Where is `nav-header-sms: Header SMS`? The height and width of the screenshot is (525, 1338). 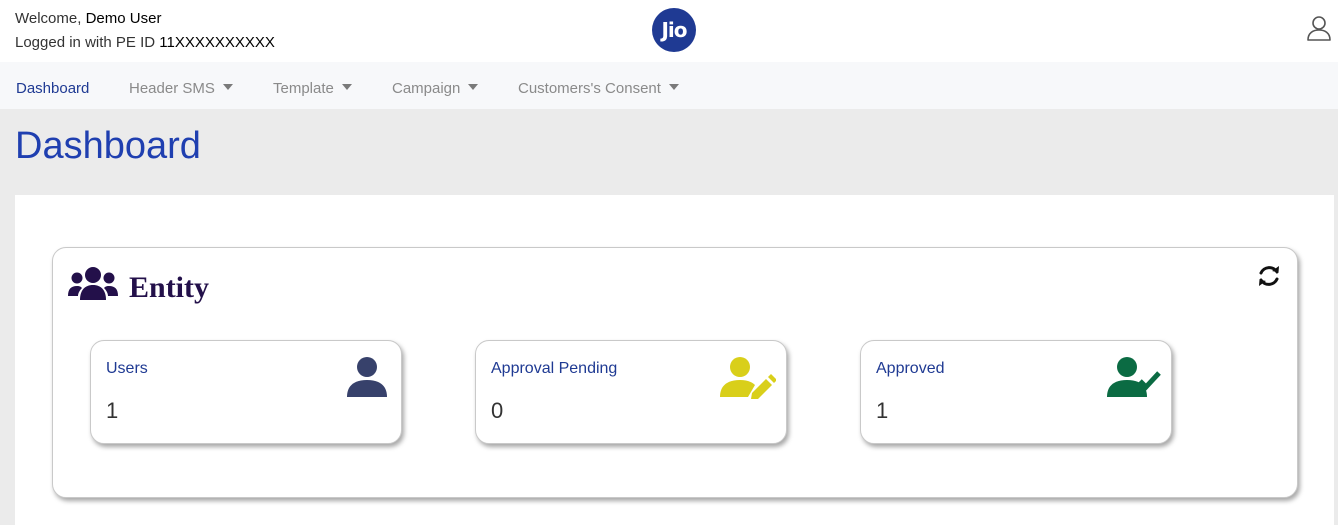
nav-header-sms: Header SMS is located at coordinates (181, 89).